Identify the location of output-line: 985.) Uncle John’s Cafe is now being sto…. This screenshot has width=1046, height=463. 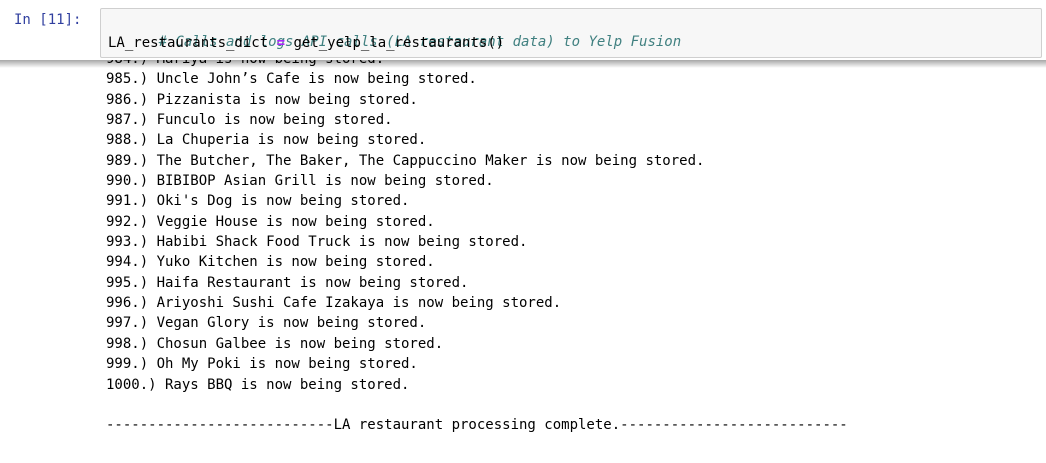
(291, 79).